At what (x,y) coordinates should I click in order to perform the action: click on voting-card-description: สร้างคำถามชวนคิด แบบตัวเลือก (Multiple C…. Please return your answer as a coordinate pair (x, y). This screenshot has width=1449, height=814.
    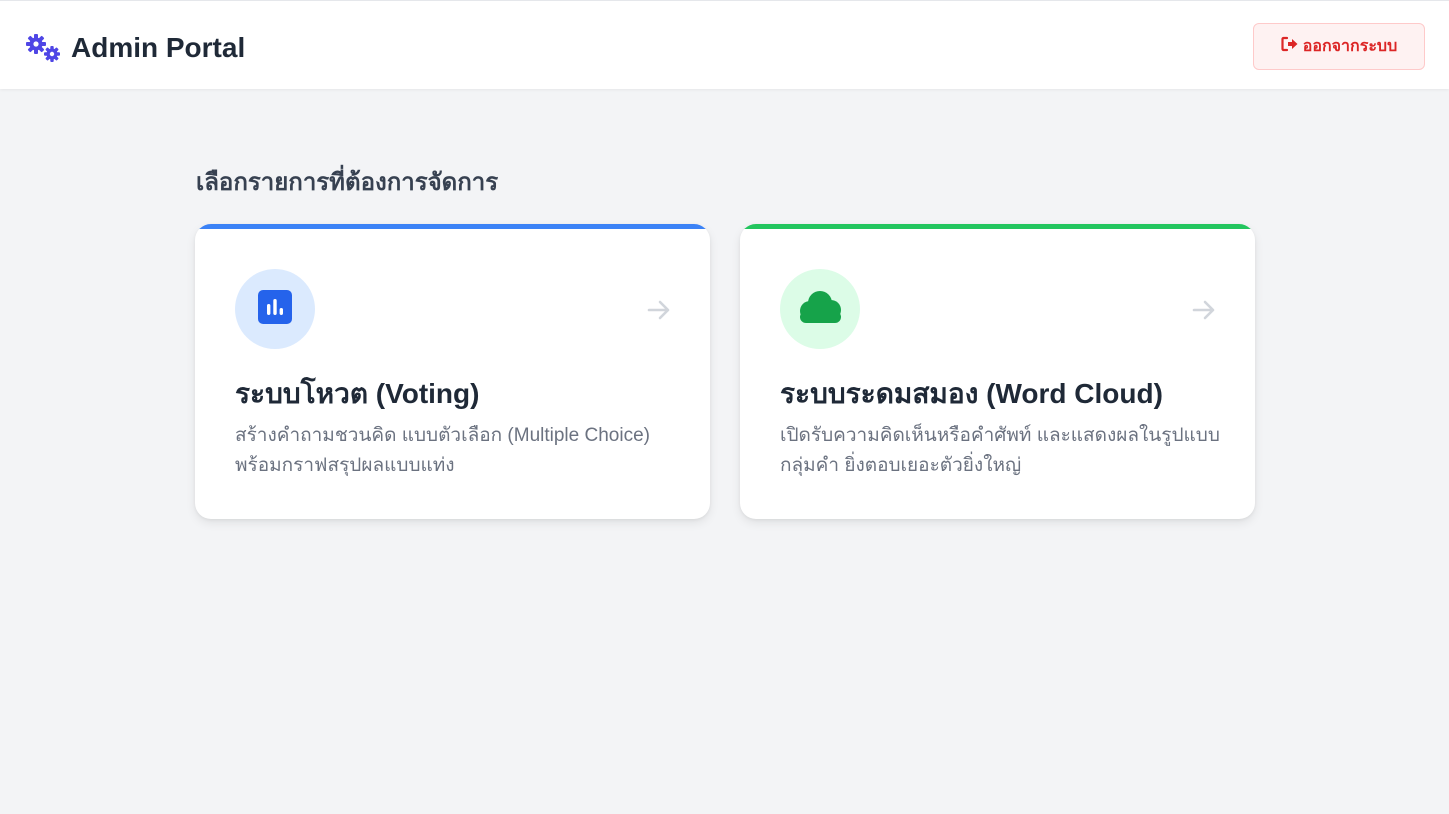
    Looking at the image, I should click on (442, 450).